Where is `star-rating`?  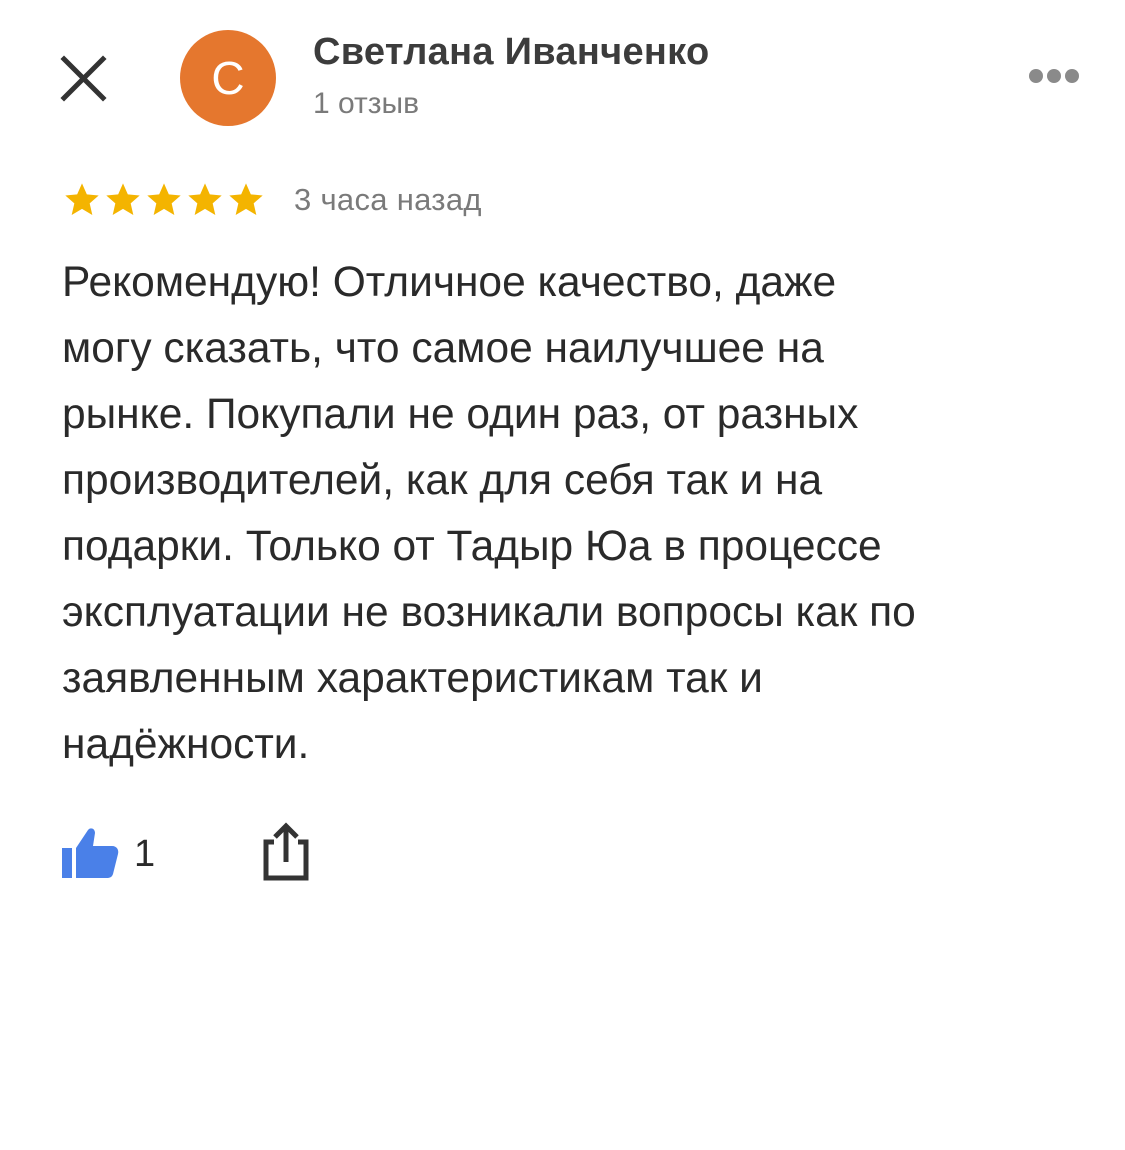 star-rating is located at coordinates (164, 200).